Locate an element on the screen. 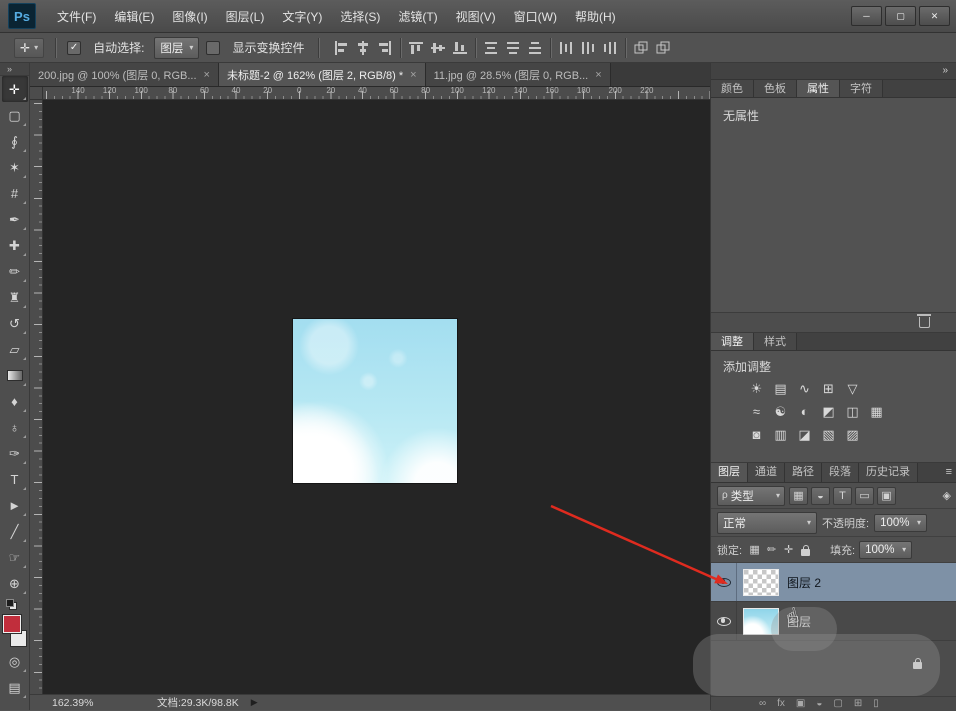 Image resolution: width=956 pixels, height=711 pixels. dist-top-icon is located at coordinates (491, 48).